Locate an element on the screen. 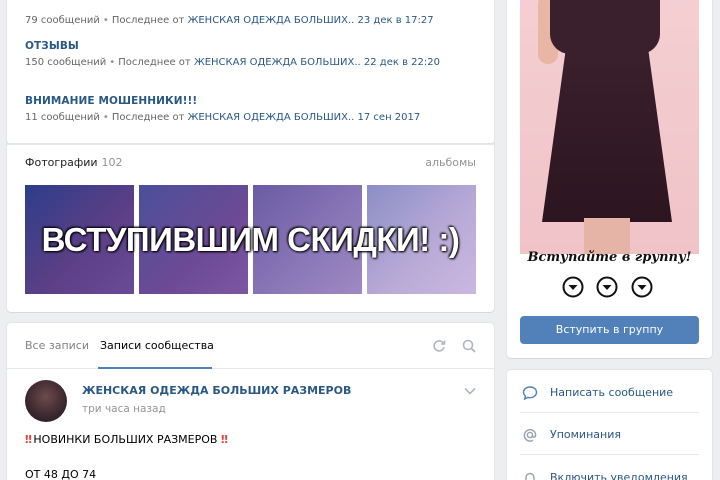 The image size is (720, 480). photo-banner-text: ВСТУПИВШИМ СКИДКИ! :) is located at coordinates (250, 239).